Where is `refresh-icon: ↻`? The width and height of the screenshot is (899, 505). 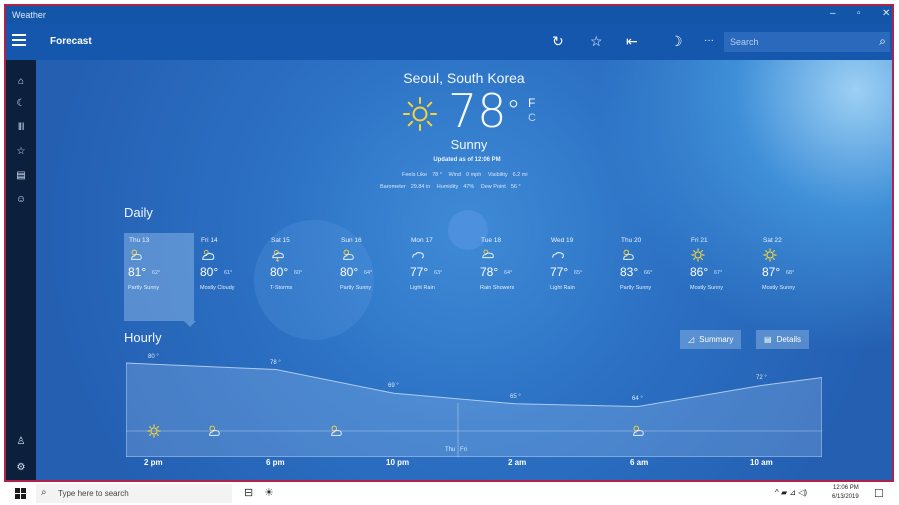
refresh-icon: ↻ is located at coordinates (558, 41).